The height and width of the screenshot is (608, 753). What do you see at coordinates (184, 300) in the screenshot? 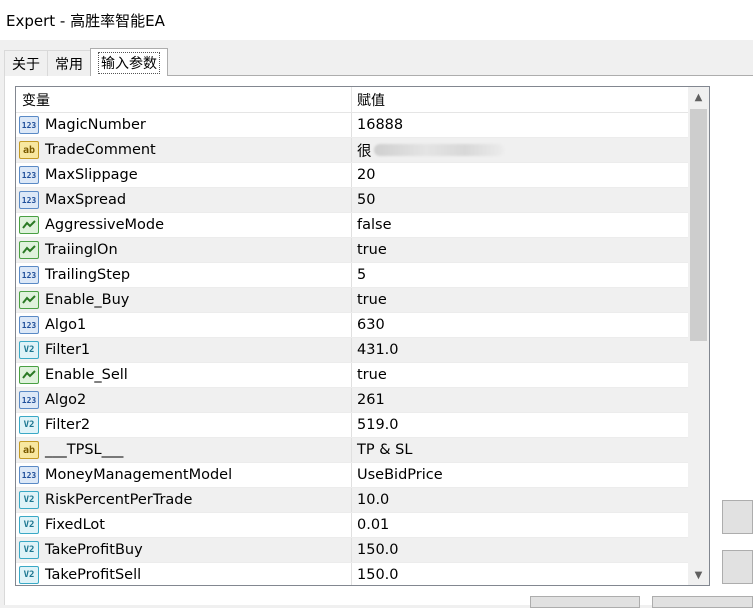
I see `parameter-name-cell: Enable_Buy` at bounding box center [184, 300].